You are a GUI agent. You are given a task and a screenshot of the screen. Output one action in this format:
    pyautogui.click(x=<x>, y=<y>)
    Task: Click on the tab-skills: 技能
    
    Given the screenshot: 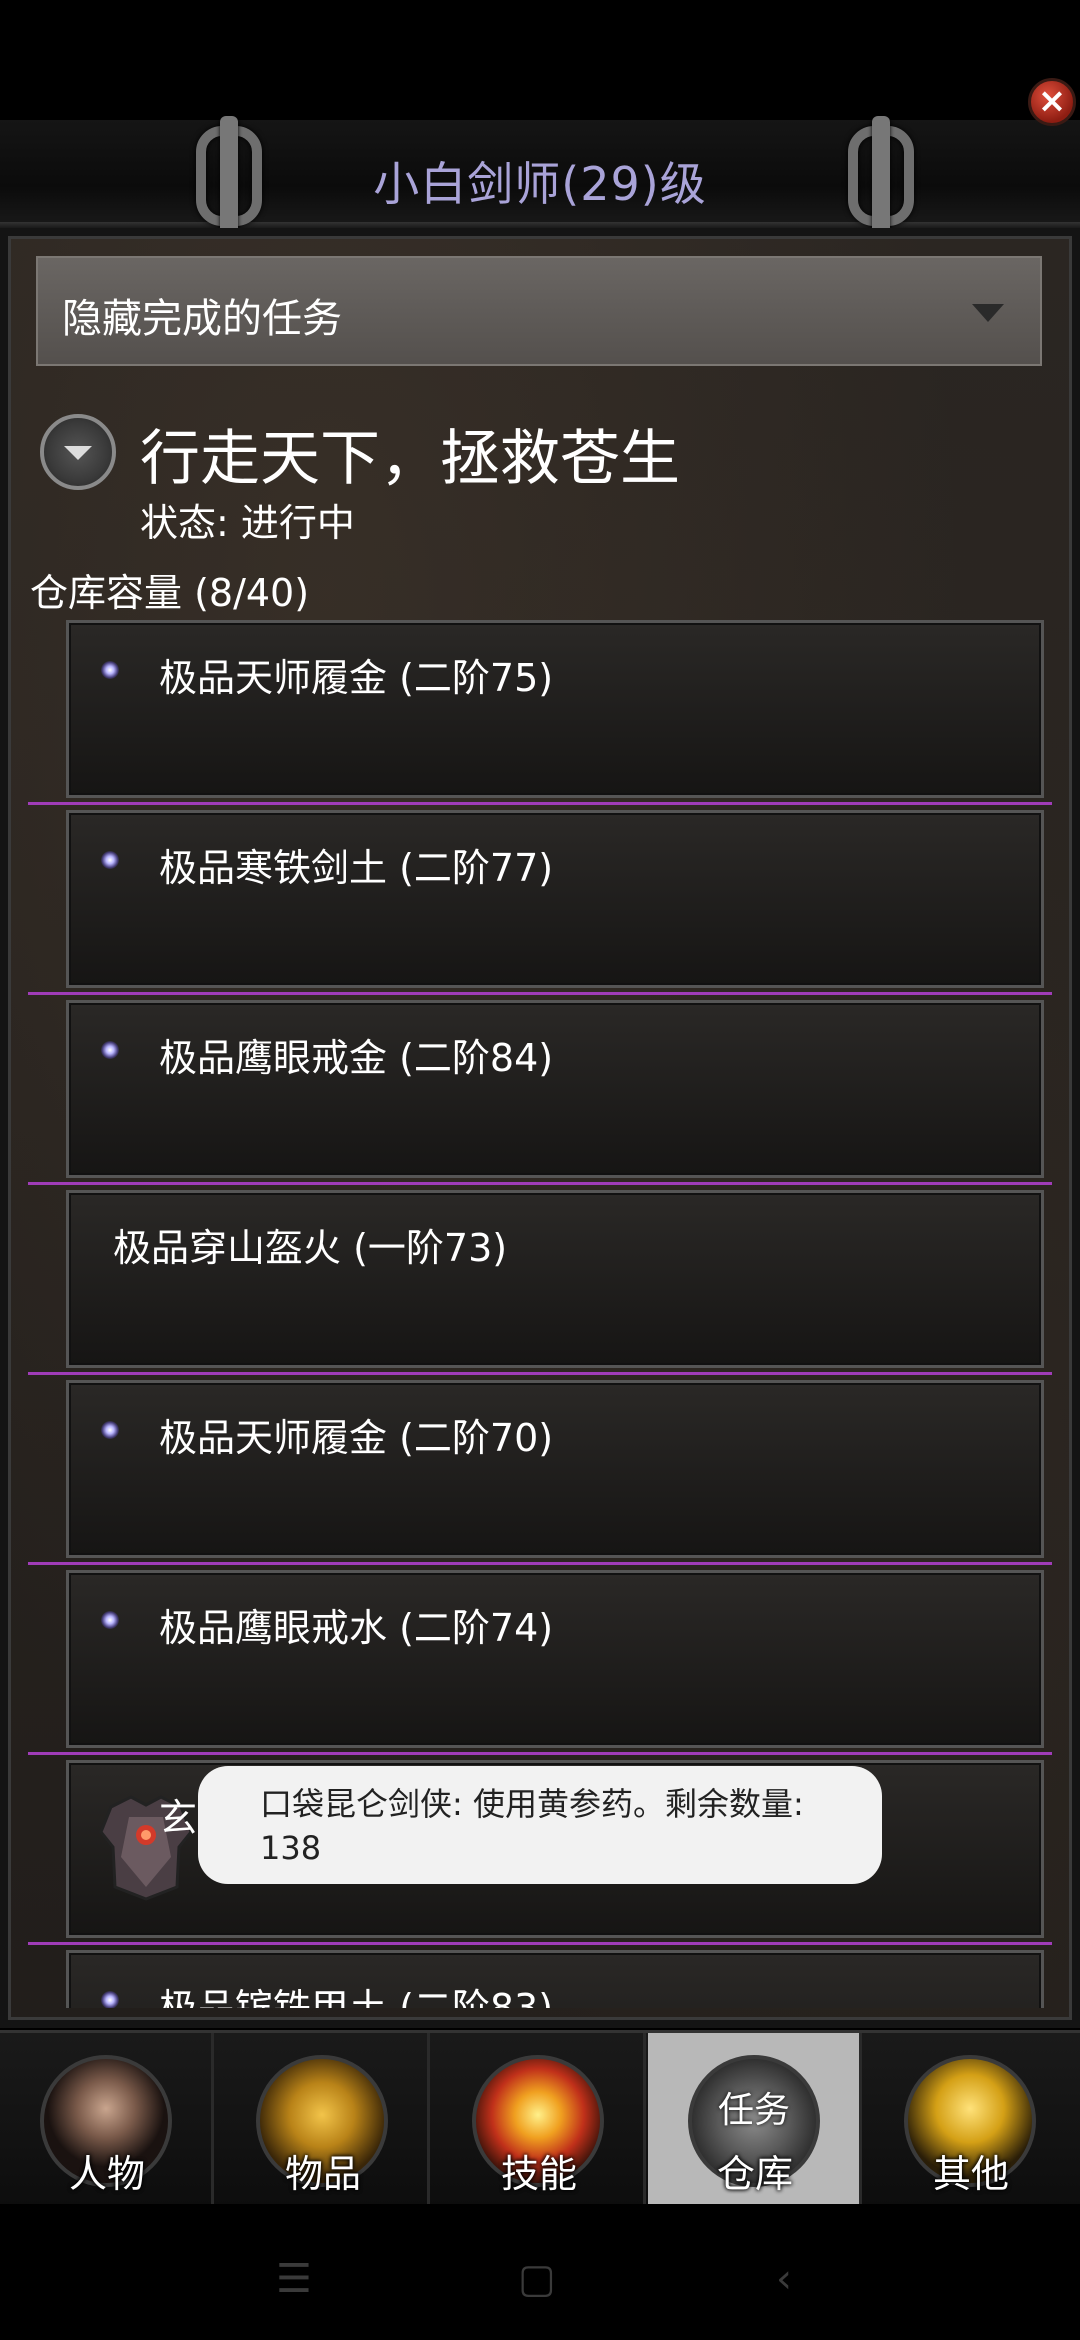 What is the action you would take?
    pyautogui.click(x=539, y=2120)
    